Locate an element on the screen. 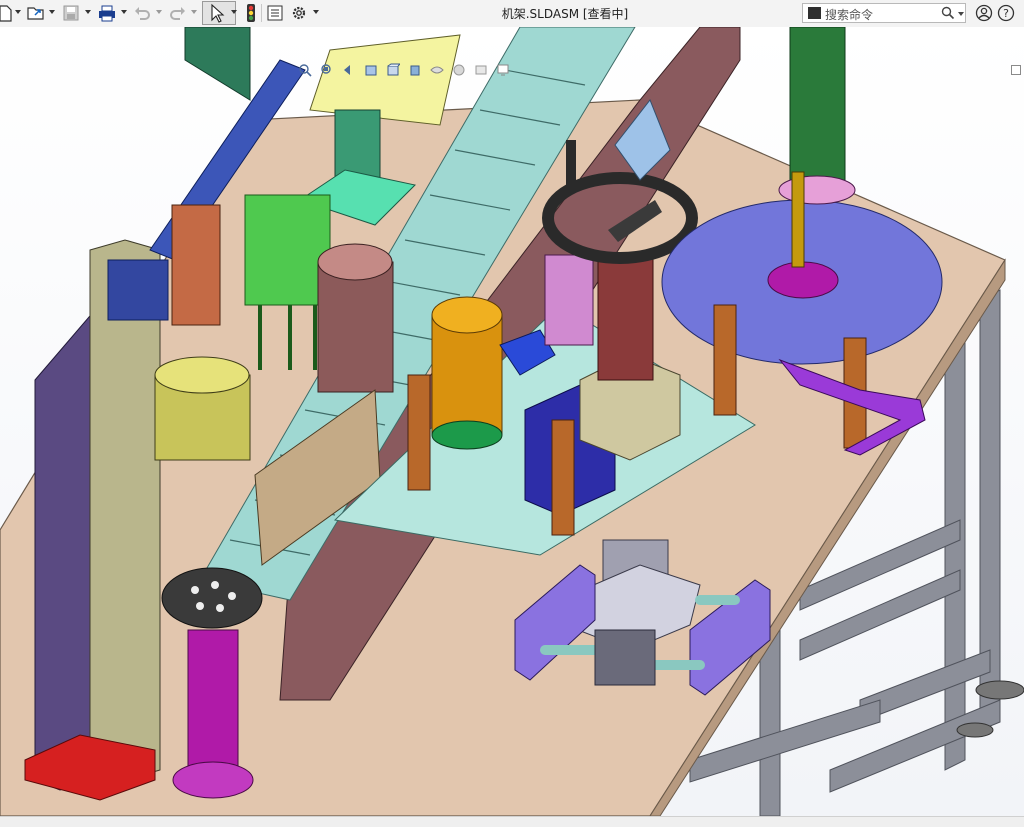 The image size is (1024, 827). traffic-light-icon is located at coordinates (251, 13).